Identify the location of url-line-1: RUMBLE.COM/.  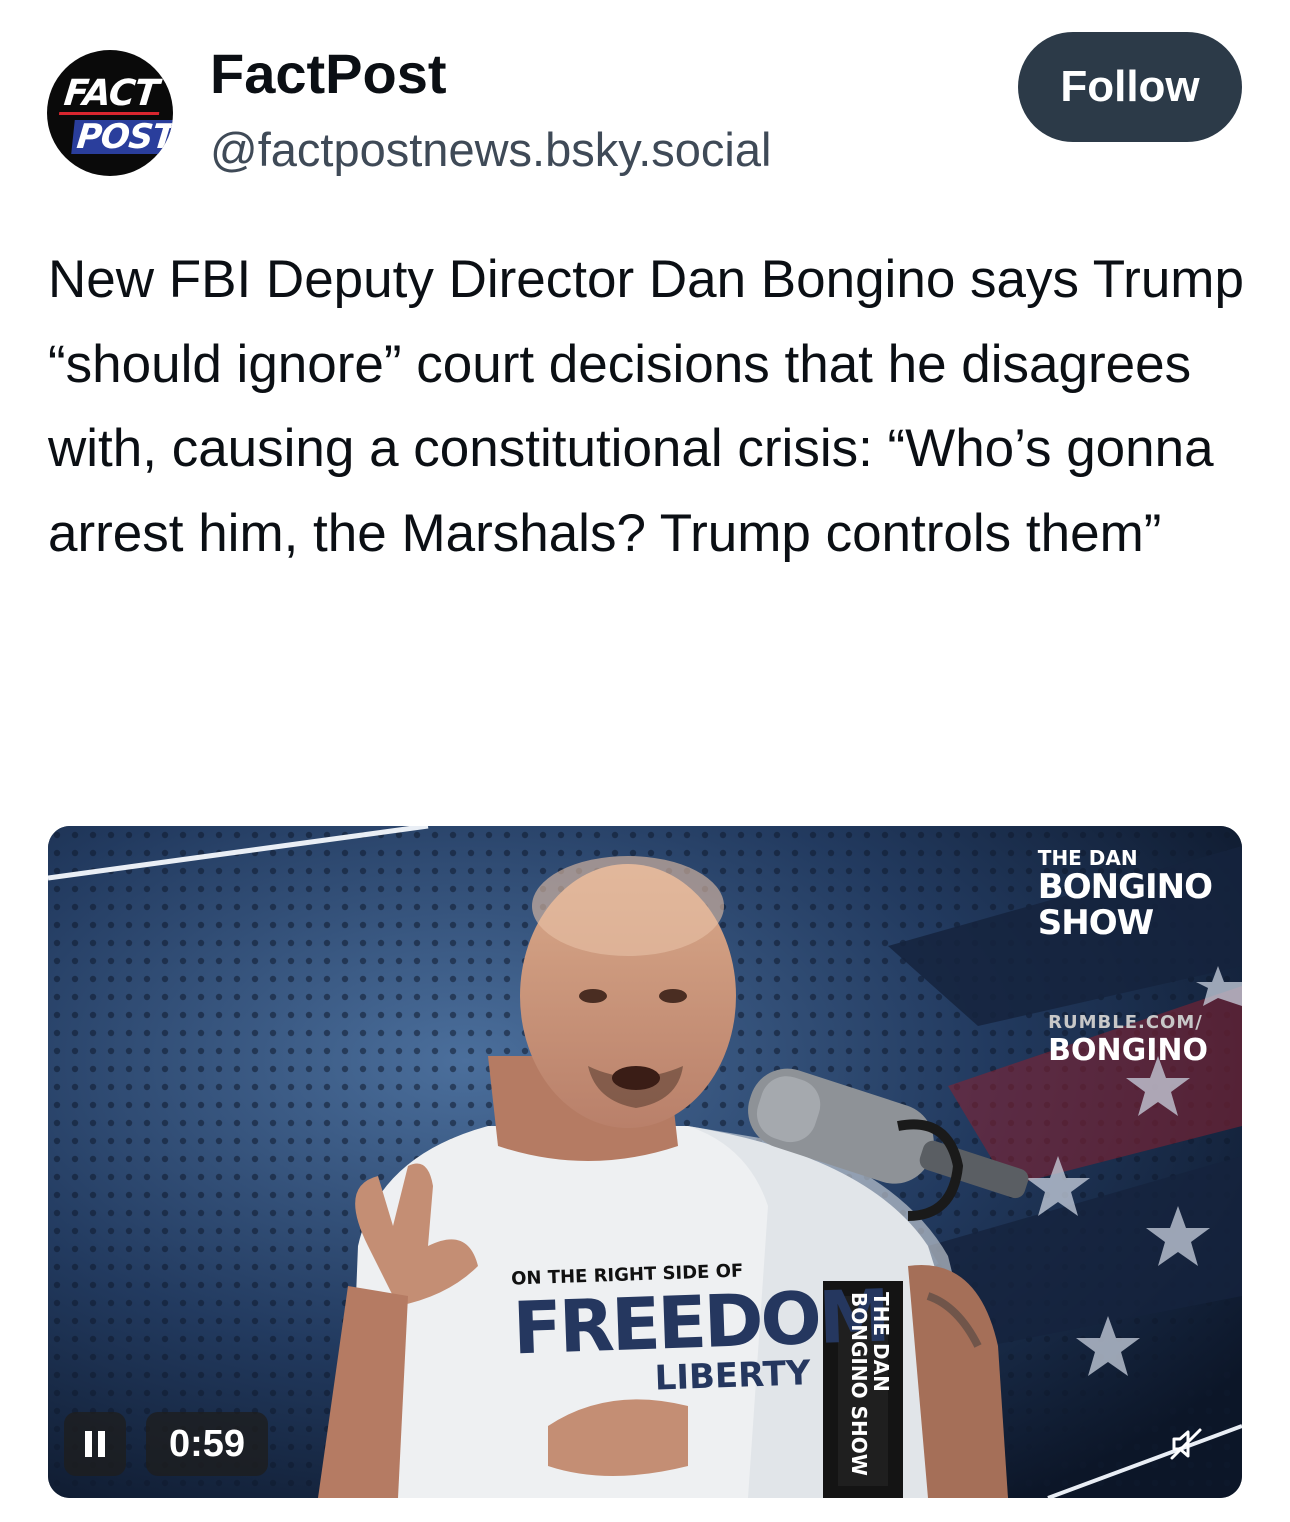
(1125, 1022).